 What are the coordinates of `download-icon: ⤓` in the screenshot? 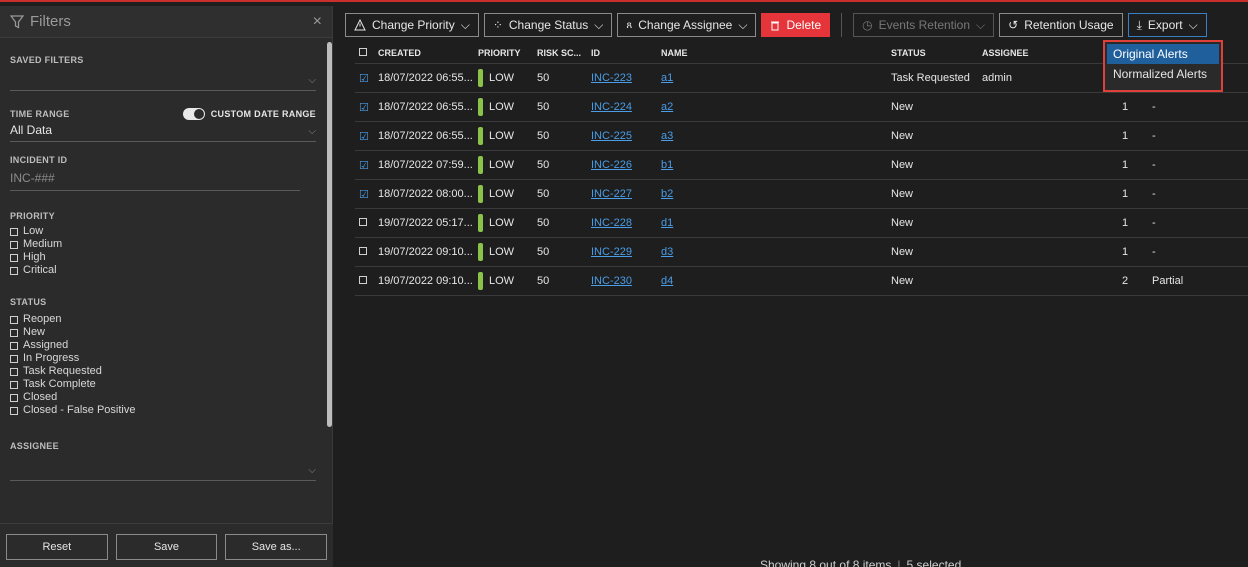 It's located at (1139, 24).